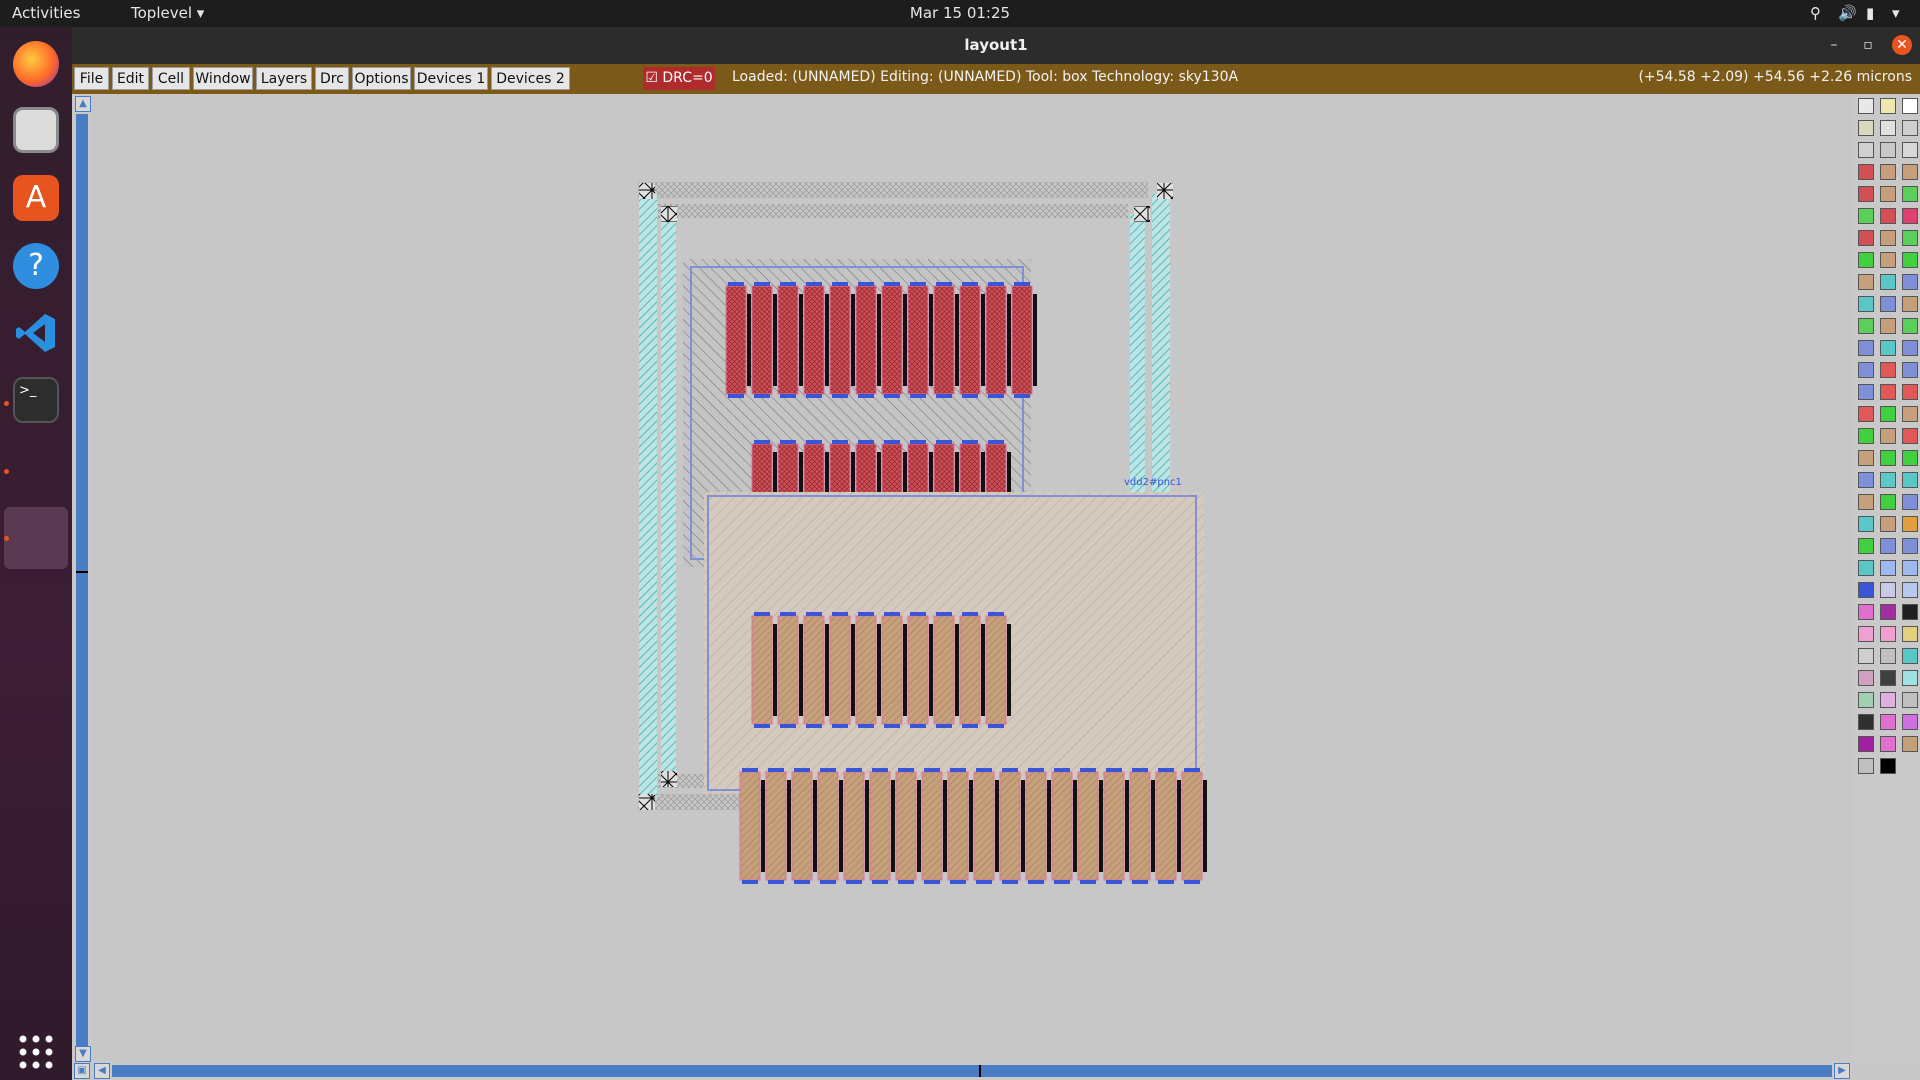 The image size is (1920, 1080). I want to click on menu-window: Window, so click(223, 78).